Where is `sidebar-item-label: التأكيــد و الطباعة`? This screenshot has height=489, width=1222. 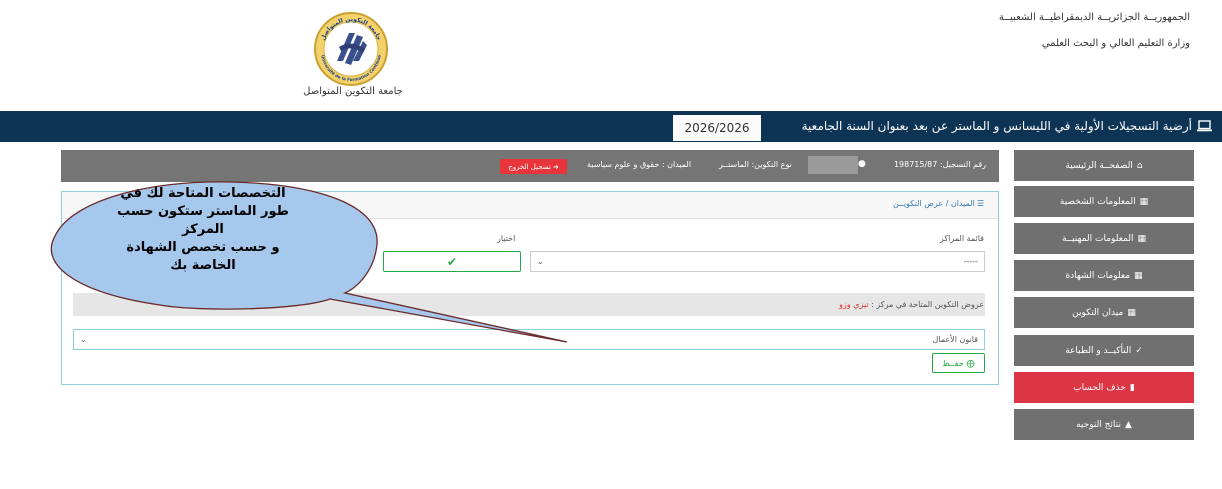 sidebar-item-label: التأكيــد و الطباعة is located at coordinates (1098, 350).